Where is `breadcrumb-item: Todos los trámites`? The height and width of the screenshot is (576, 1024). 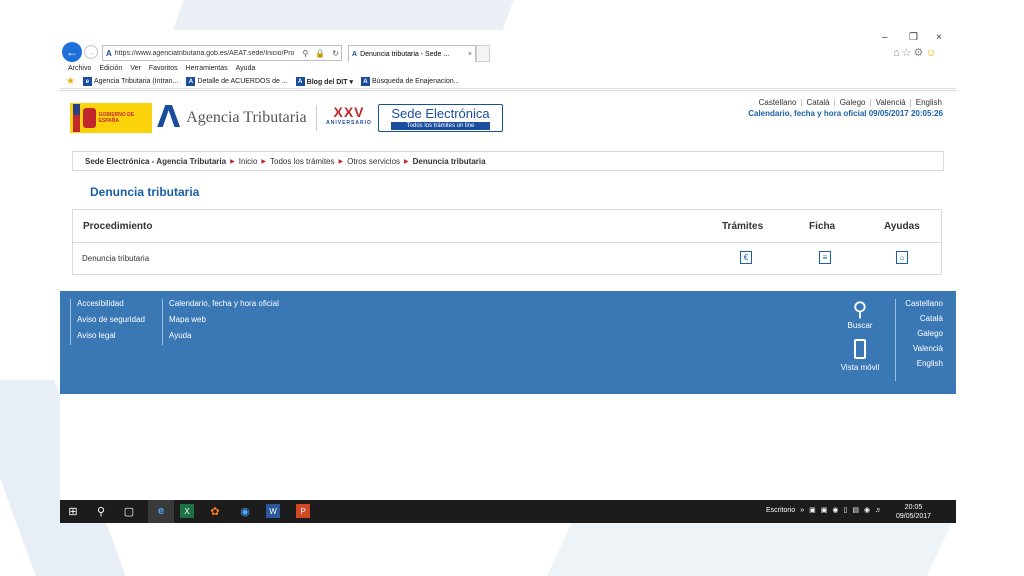
breadcrumb-item: Todos los trámites is located at coordinates (302, 161).